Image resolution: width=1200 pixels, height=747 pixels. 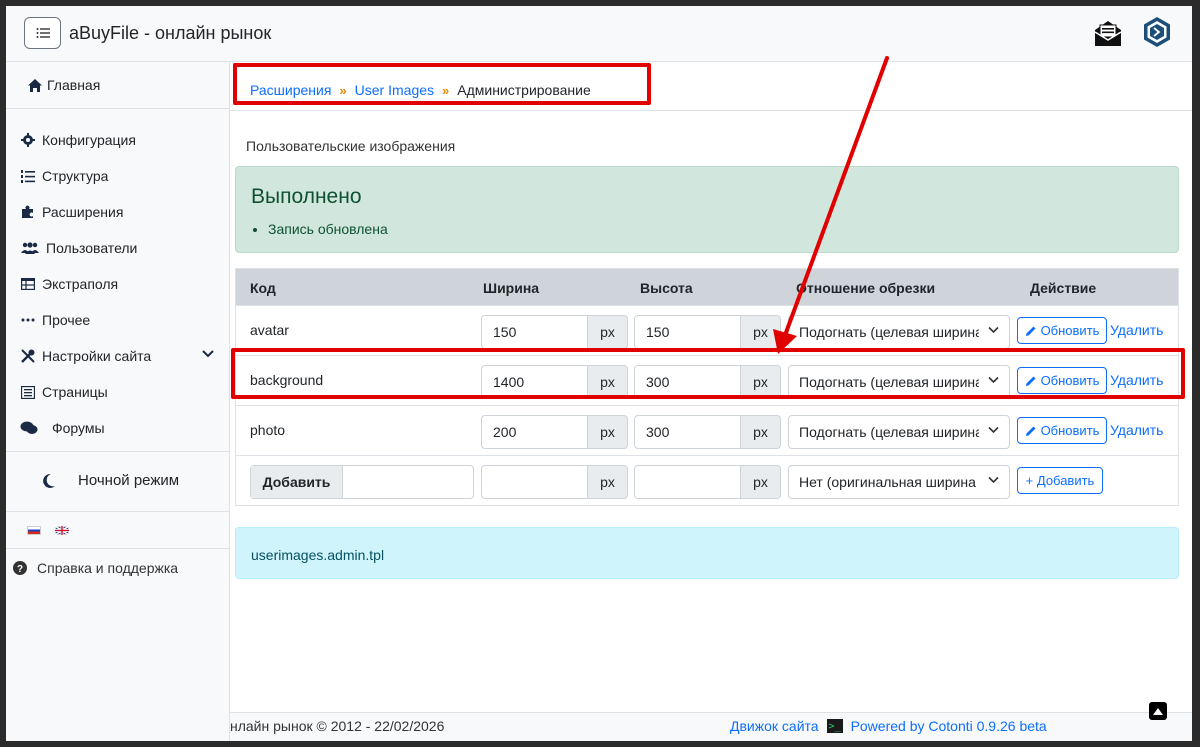 I want to click on column-header-height: Высота, so click(x=666, y=288).